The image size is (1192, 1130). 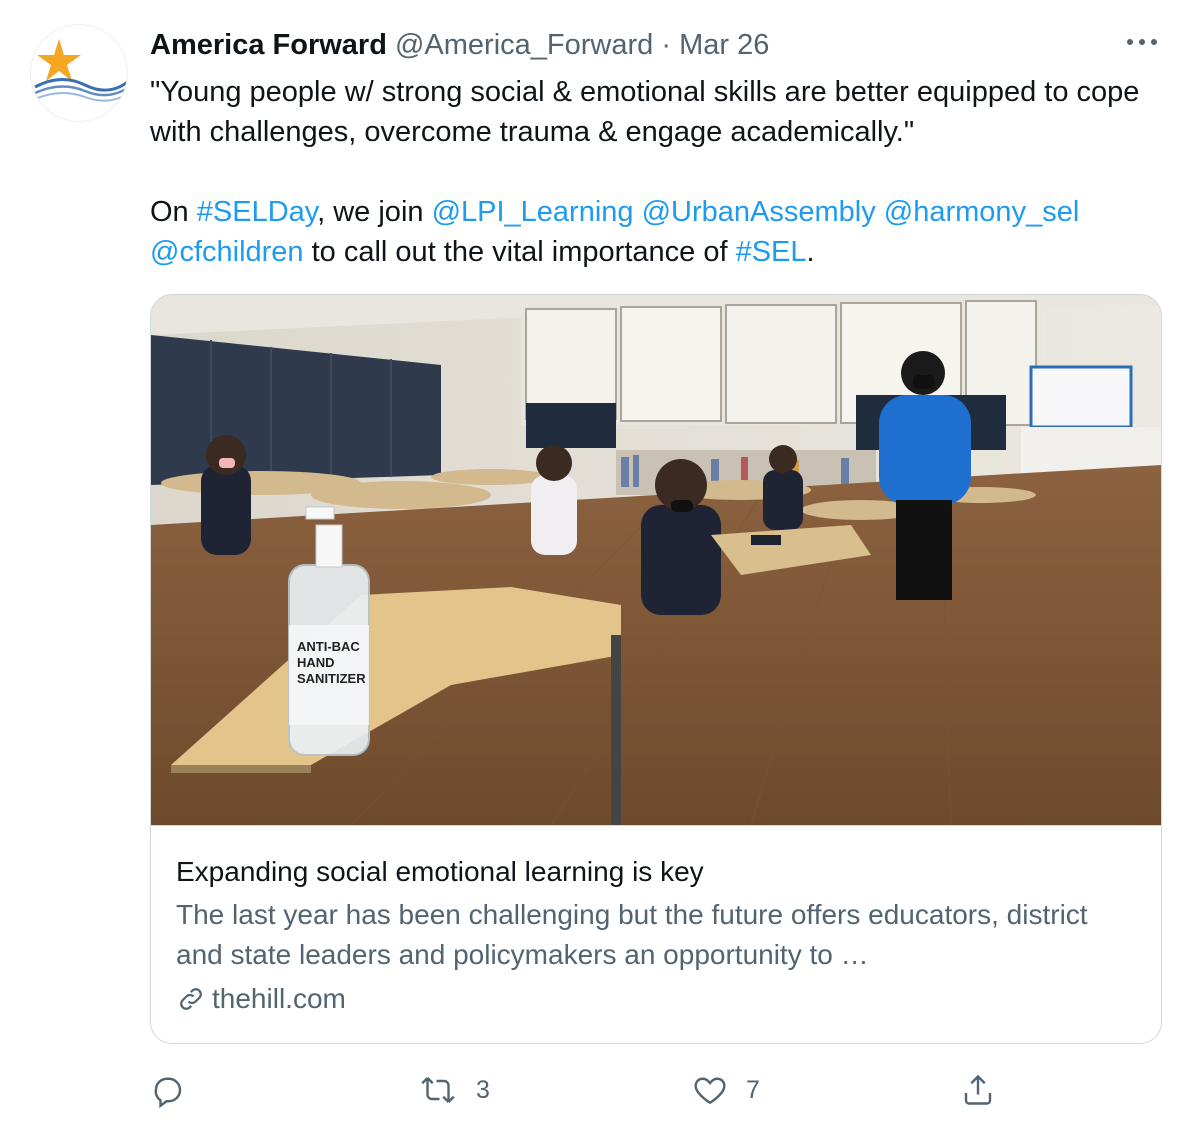 What do you see at coordinates (331, 678) in the screenshot?
I see `bottle-label-line3: SANITIZER` at bounding box center [331, 678].